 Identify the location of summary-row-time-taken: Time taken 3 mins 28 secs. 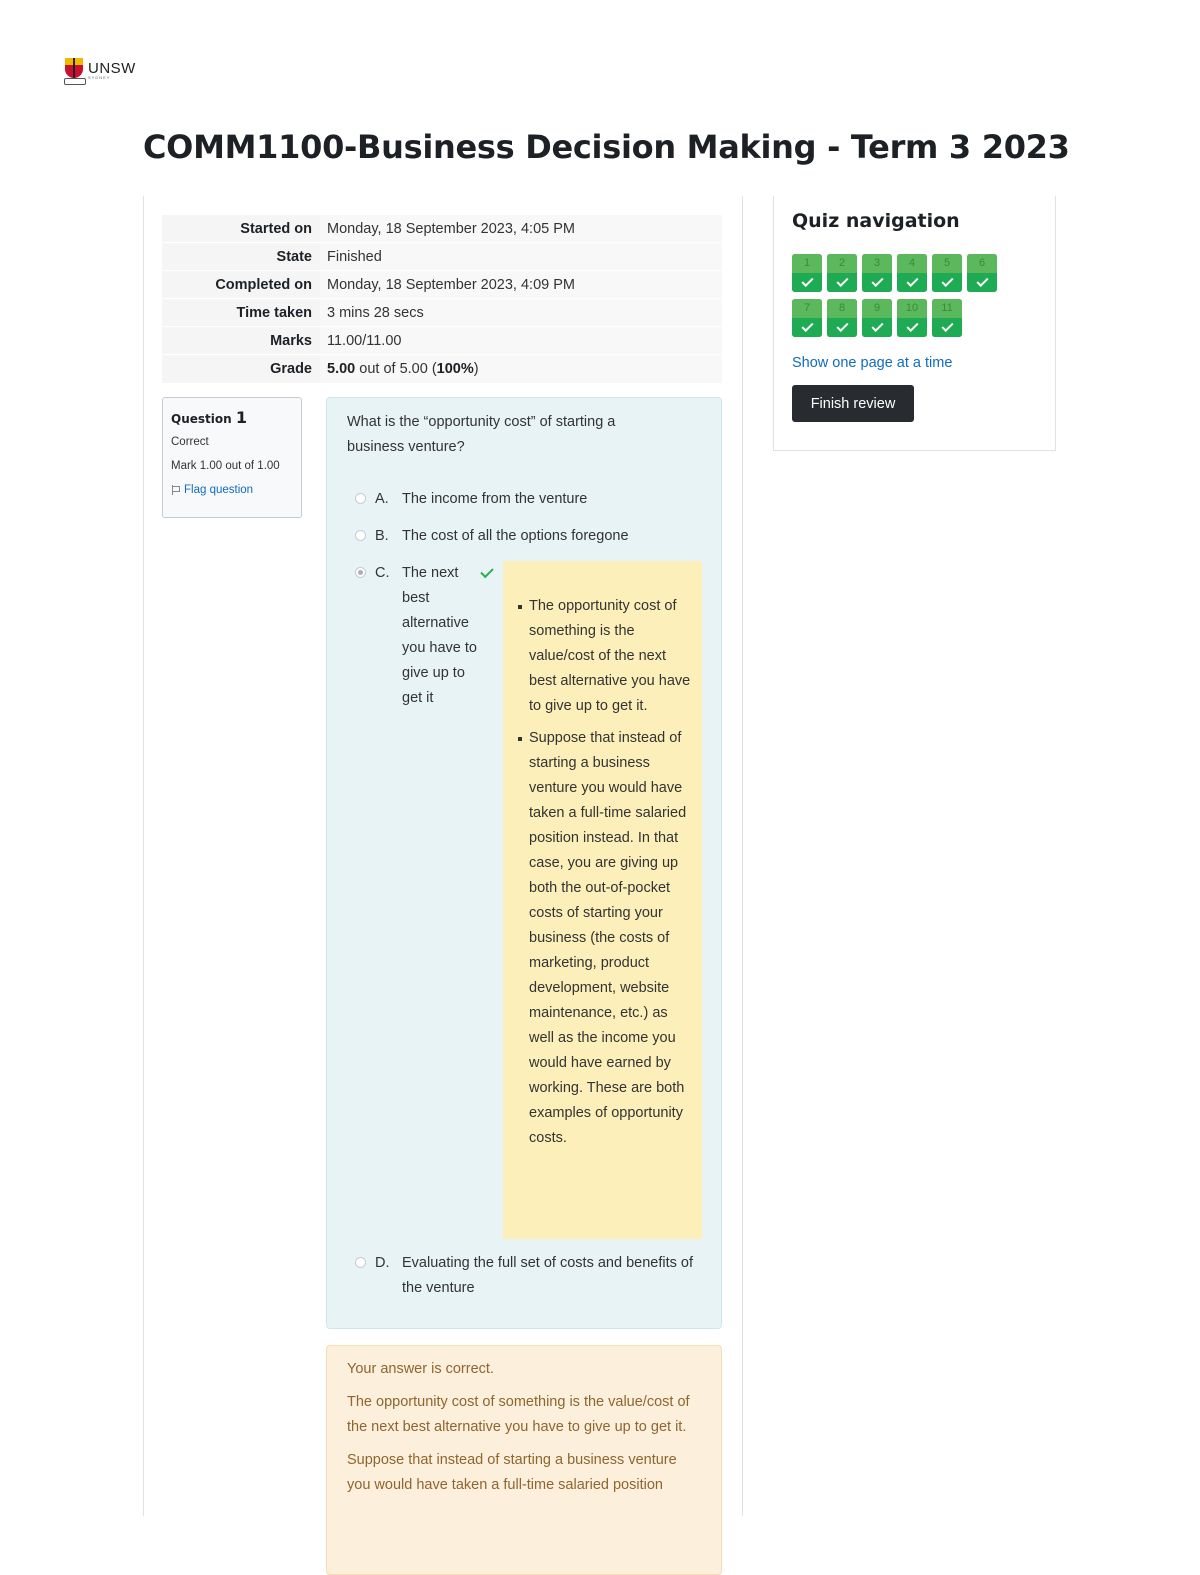
(442, 312).